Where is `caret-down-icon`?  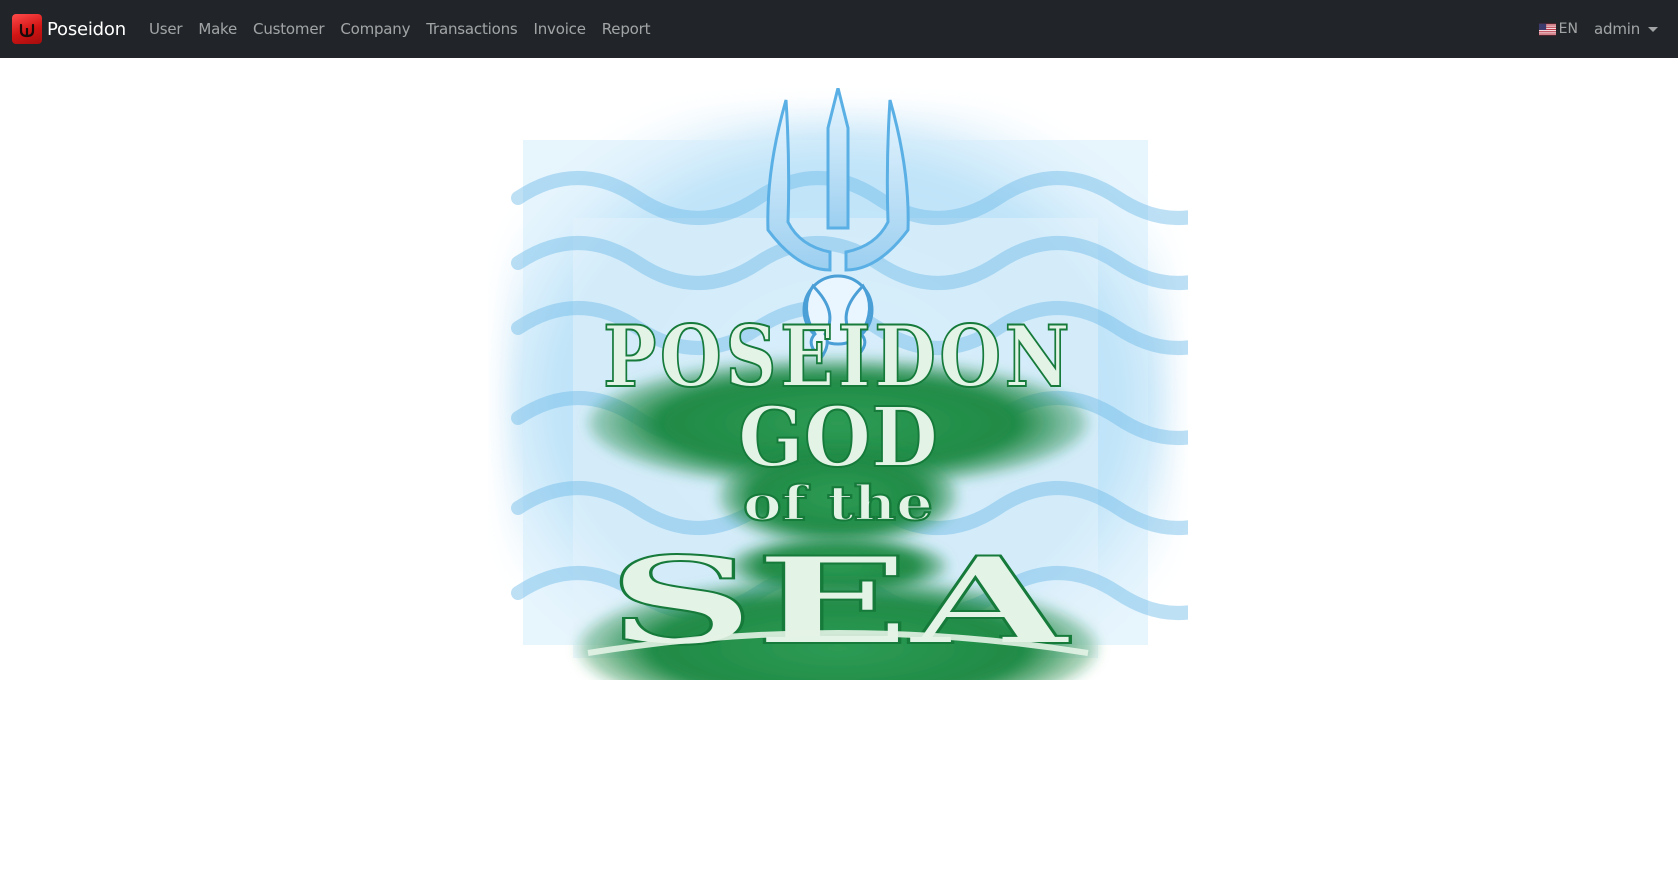 caret-down-icon is located at coordinates (1653, 29).